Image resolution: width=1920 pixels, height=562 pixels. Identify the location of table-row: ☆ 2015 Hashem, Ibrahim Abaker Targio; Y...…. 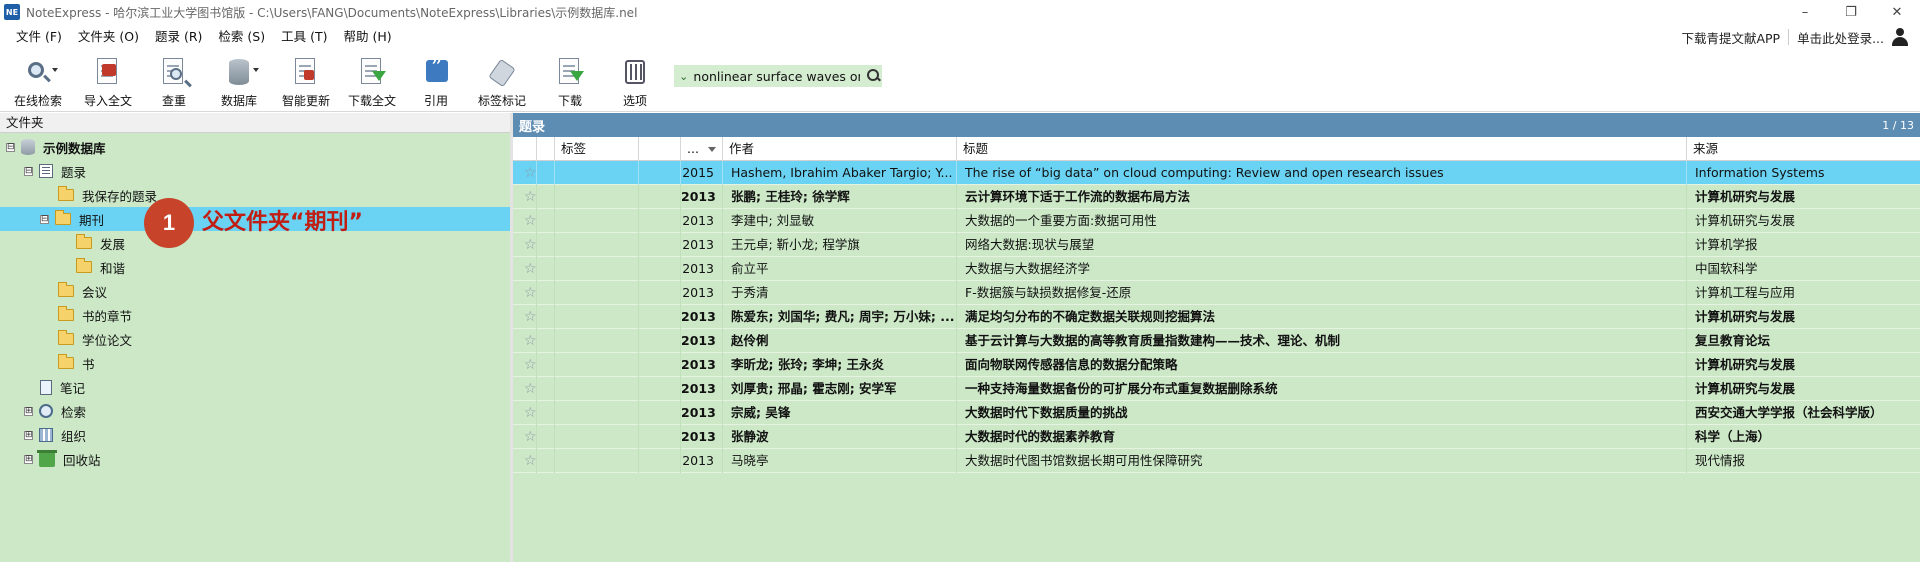
(1216, 173).